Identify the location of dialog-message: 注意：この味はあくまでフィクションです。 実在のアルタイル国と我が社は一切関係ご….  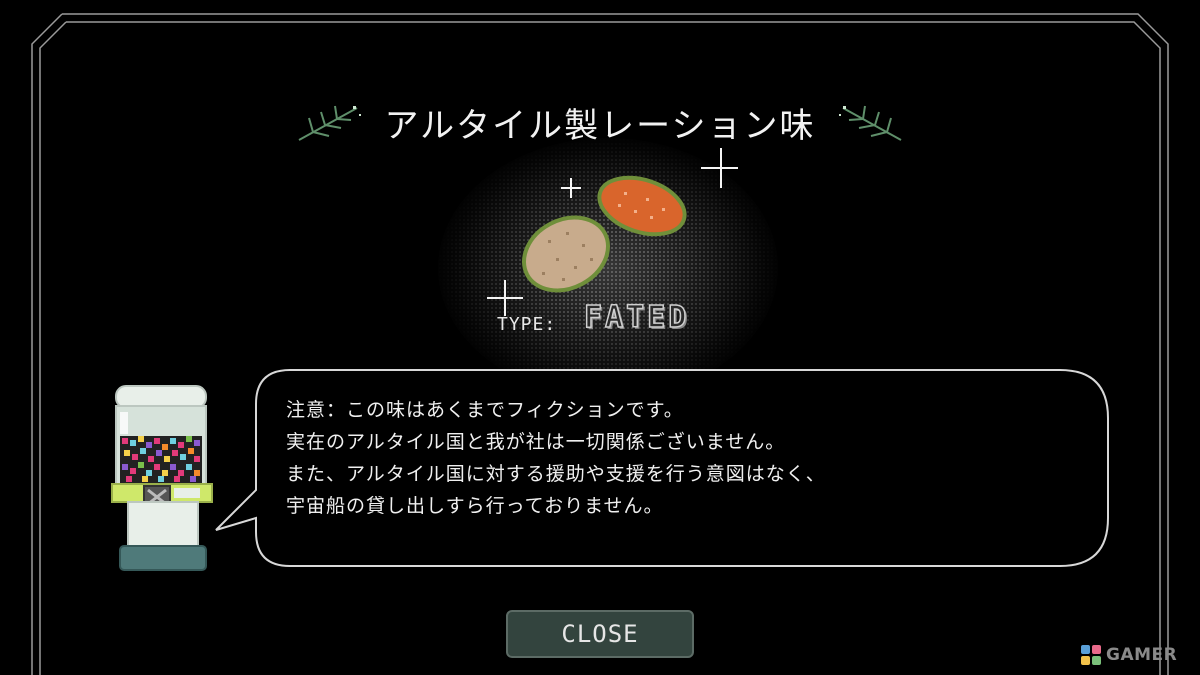
(686, 458).